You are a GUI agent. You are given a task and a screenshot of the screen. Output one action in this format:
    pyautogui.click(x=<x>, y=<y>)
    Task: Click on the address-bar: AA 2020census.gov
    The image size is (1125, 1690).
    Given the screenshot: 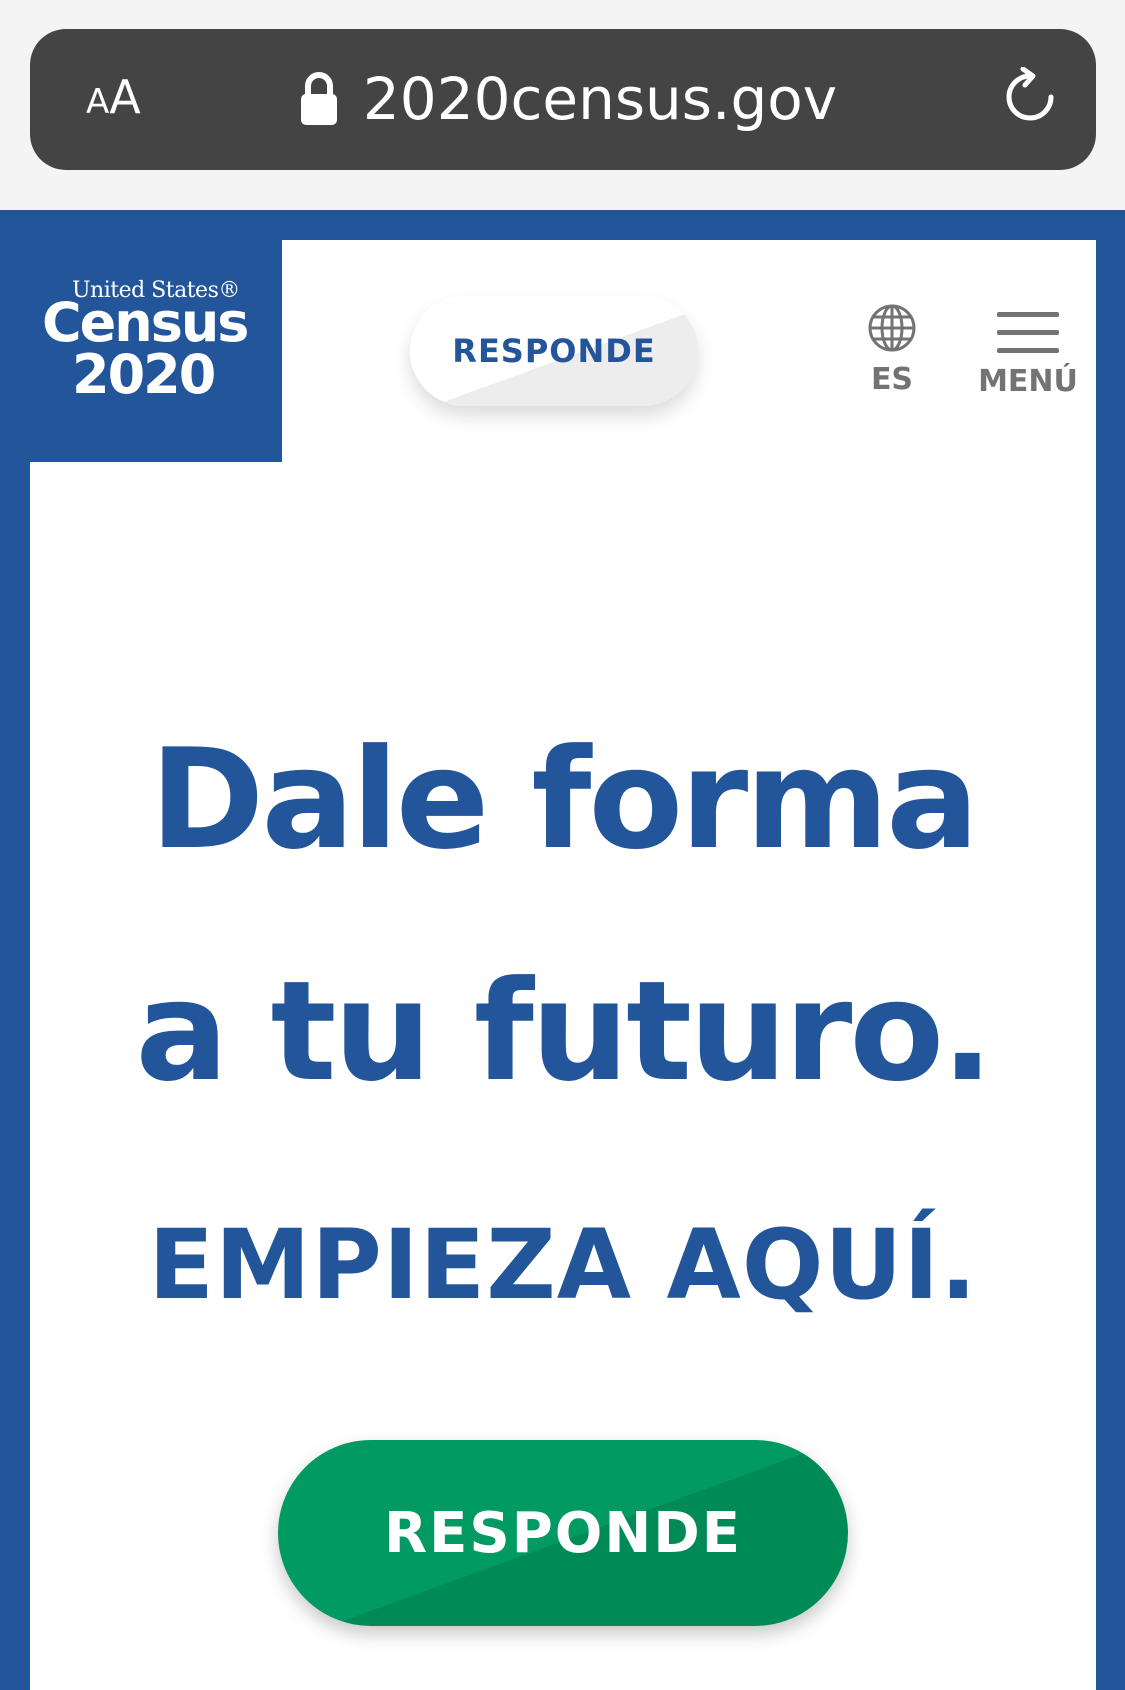 What is the action you would take?
    pyautogui.click(x=563, y=99)
    